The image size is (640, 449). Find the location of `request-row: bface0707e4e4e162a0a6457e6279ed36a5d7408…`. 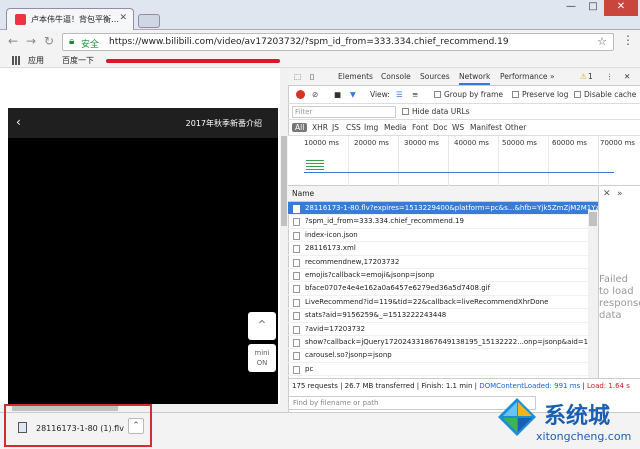

request-row: bface0707e4e4e162a0a6457e6279ed36a5d7408… is located at coordinates (443, 289).